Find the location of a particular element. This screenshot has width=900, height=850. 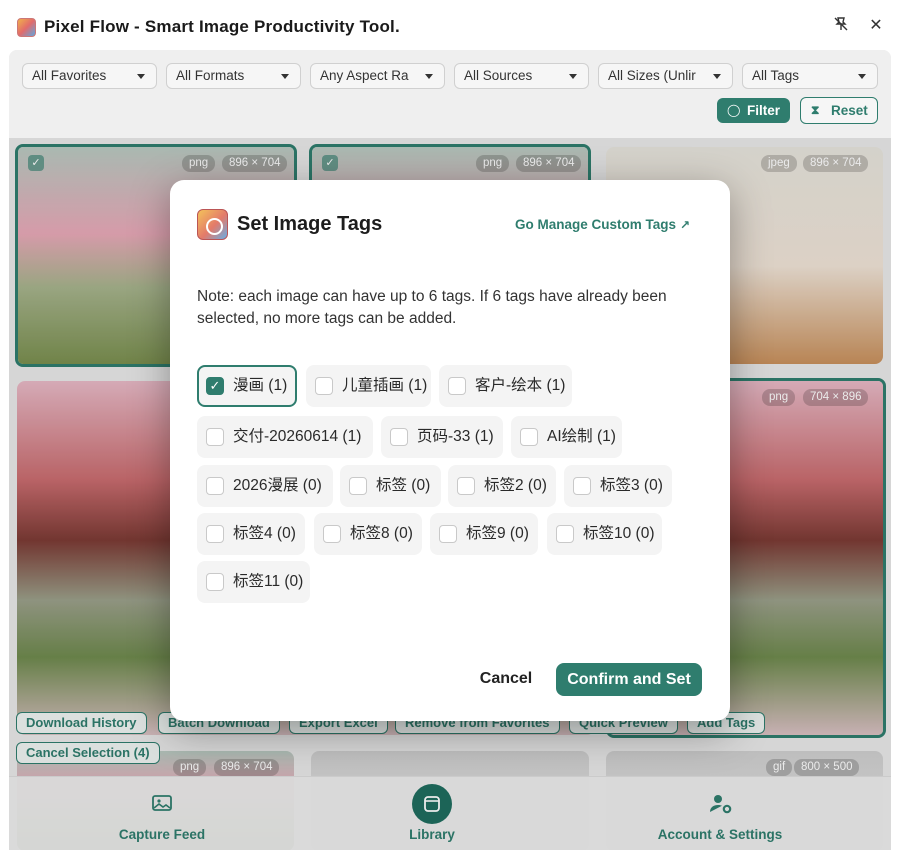

external-link-icon: ↗ is located at coordinates (685, 225).